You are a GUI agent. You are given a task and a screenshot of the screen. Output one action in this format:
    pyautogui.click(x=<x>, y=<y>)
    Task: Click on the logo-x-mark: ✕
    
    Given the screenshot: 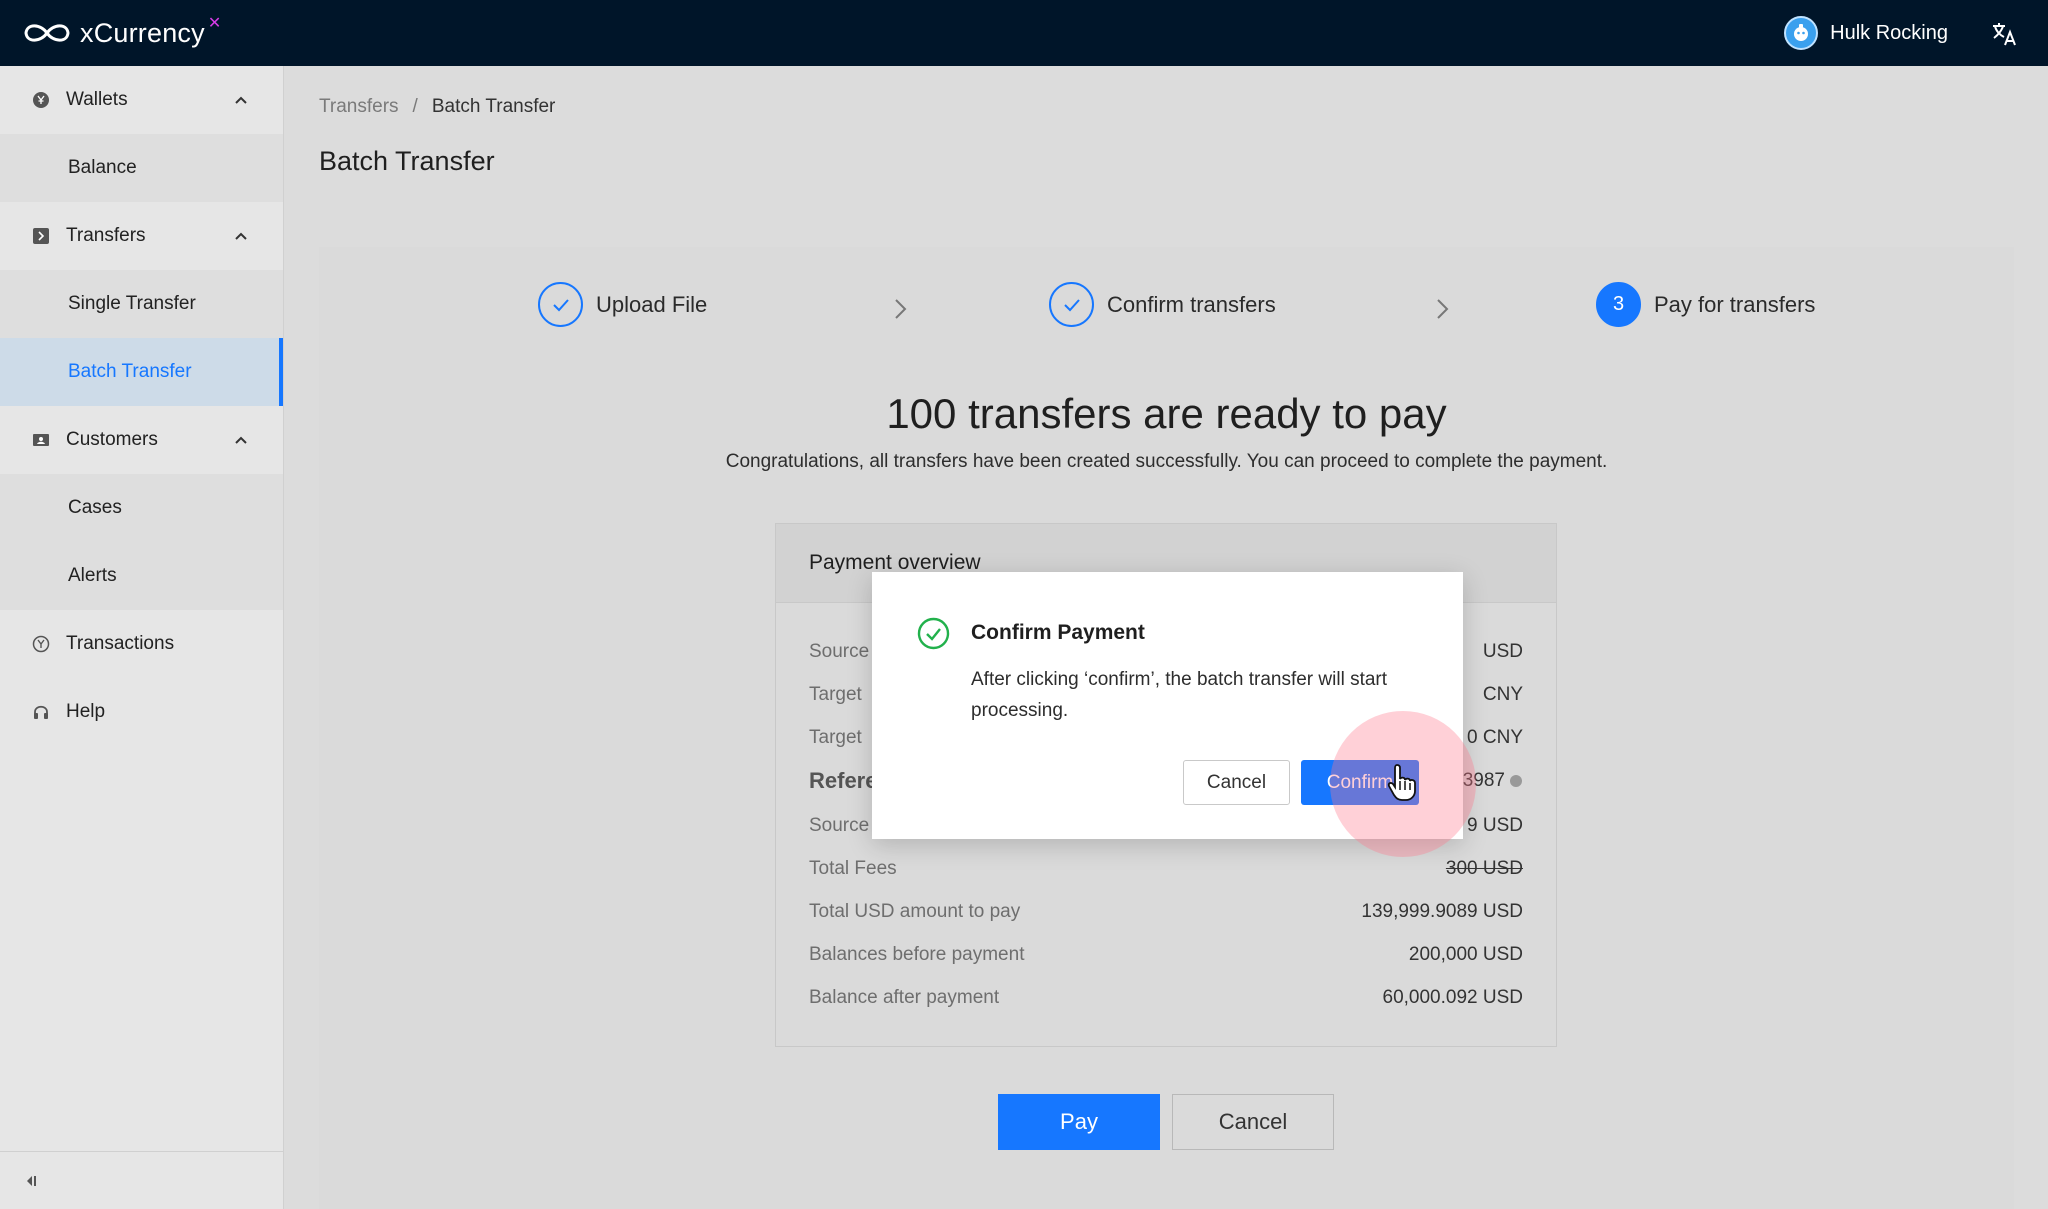 What is the action you would take?
    pyautogui.click(x=214, y=23)
    